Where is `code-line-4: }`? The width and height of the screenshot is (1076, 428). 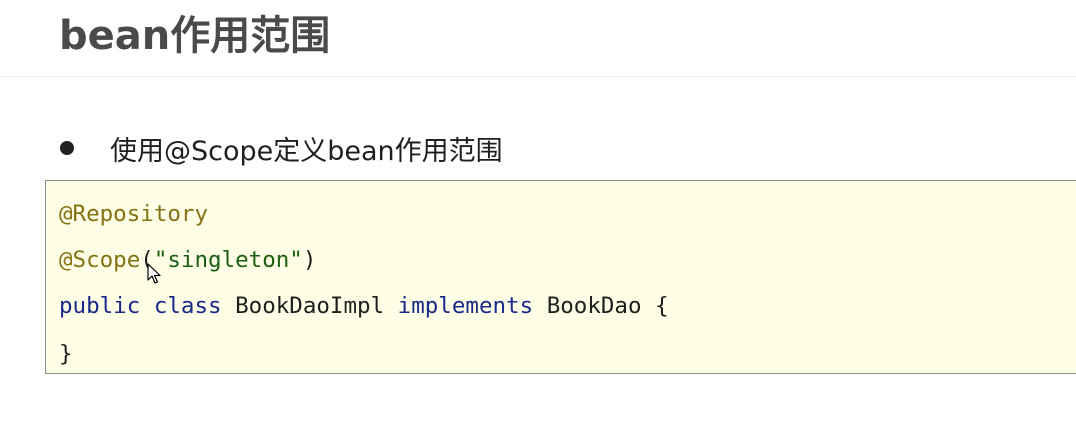
code-line-4: } is located at coordinates (66, 354).